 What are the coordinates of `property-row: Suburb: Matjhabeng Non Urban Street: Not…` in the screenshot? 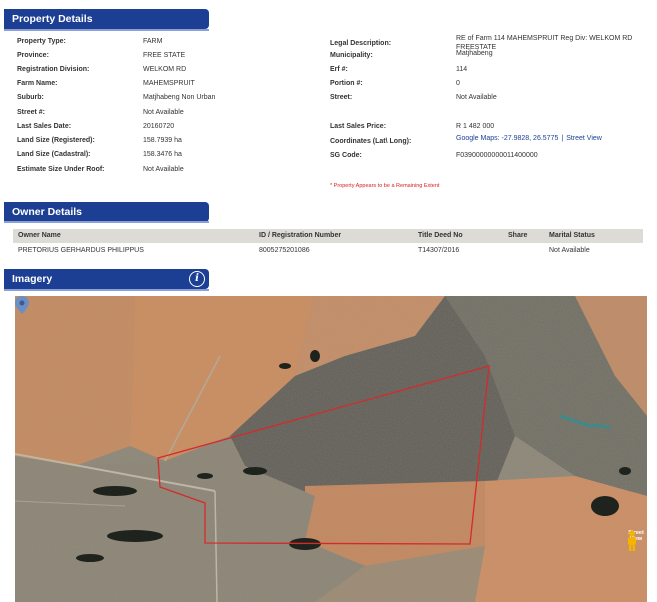 It's located at (332, 100).